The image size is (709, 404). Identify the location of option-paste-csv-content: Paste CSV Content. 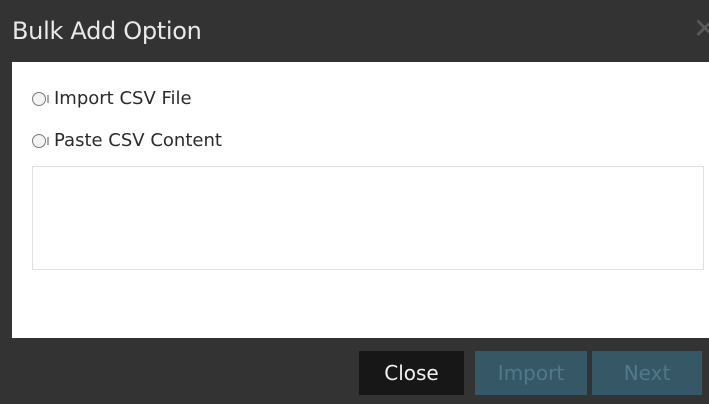
(127, 141).